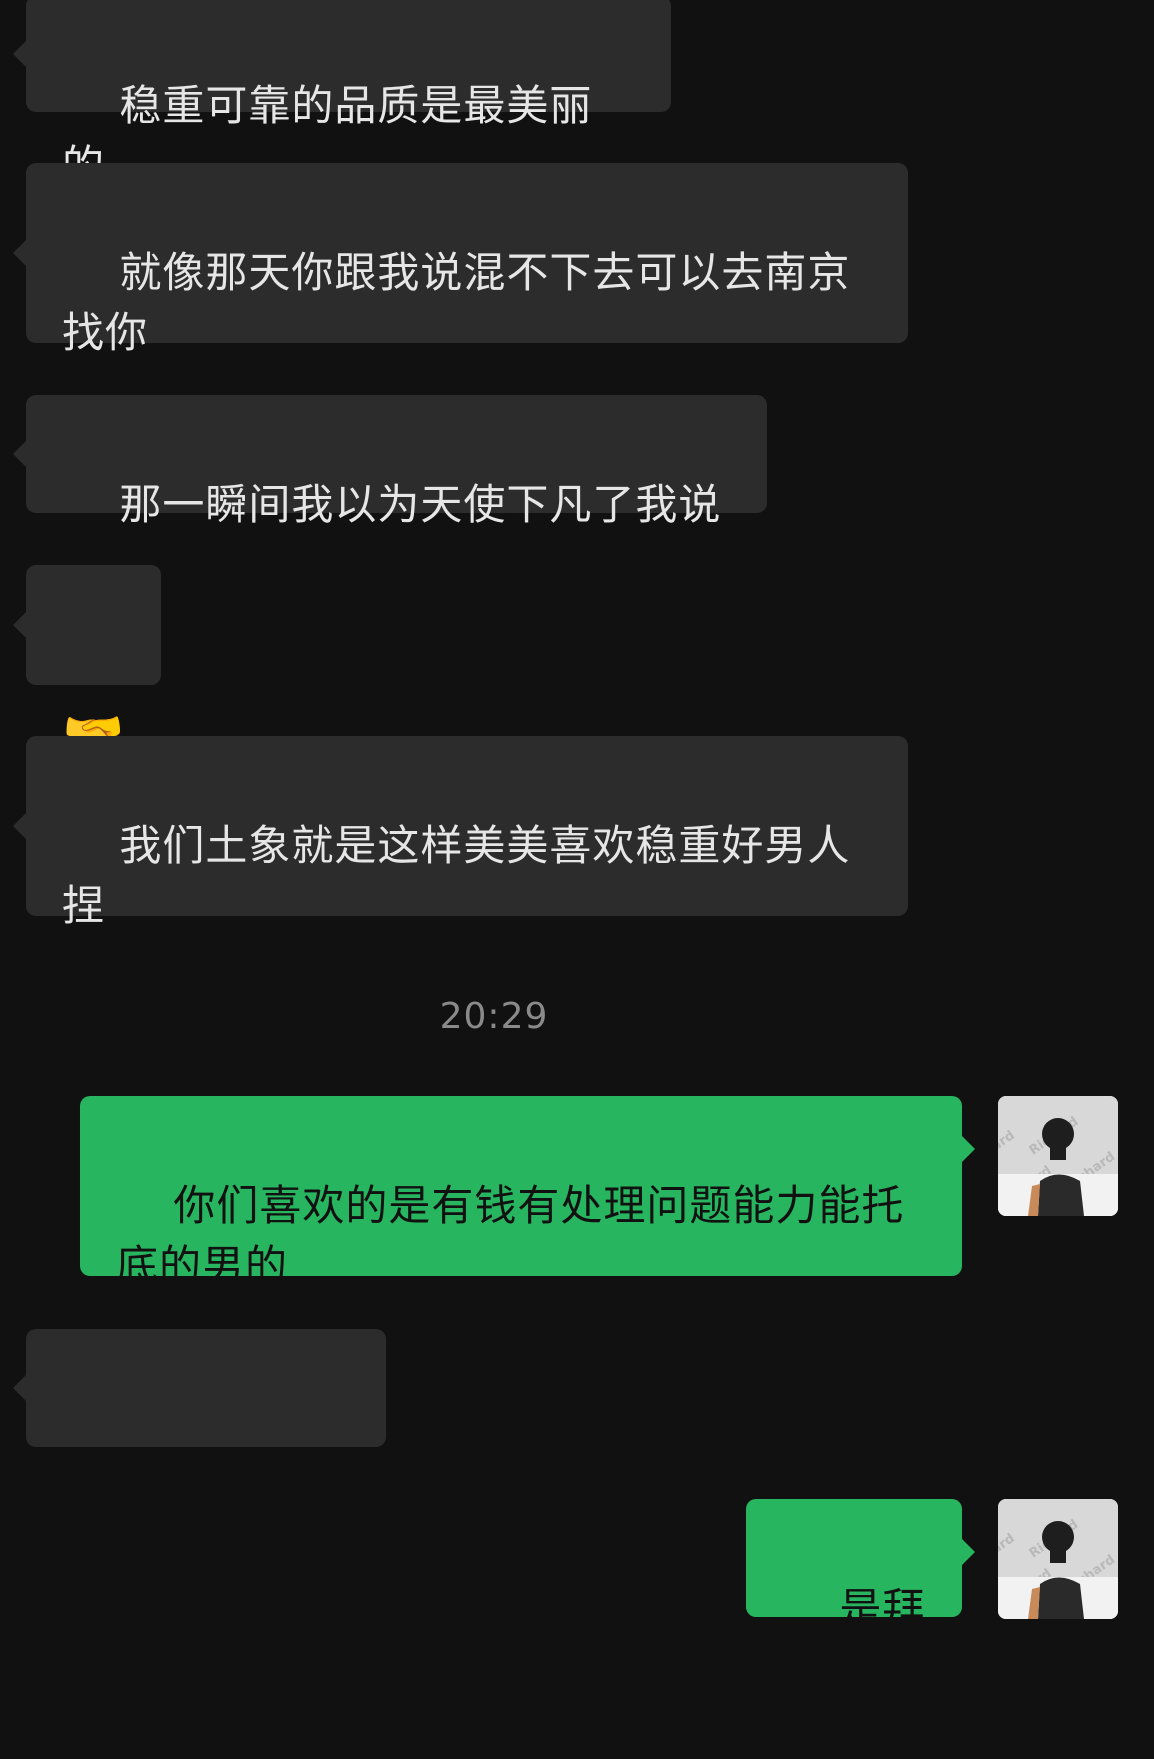 The width and height of the screenshot is (1154, 1759). I want to click on message-text: 我们土象就是这样美美喜欢稳重好男人 捏, so click(456, 875).